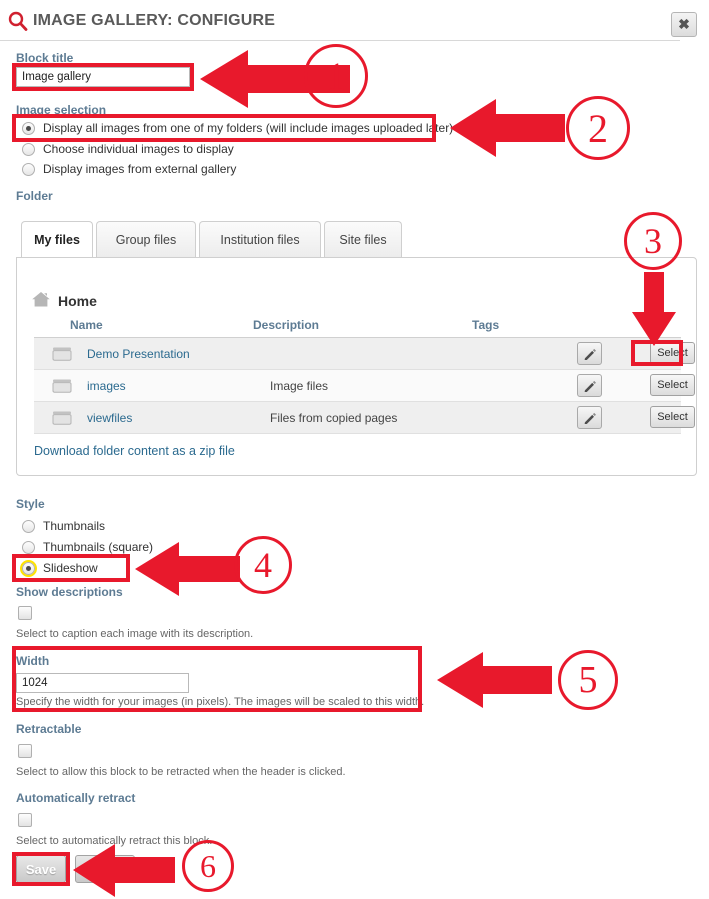  What do you see at coordinates (76, 798) in the screenshot?
I see `auto-retract-label: Automatically retract` at bounding box center [76, 798].